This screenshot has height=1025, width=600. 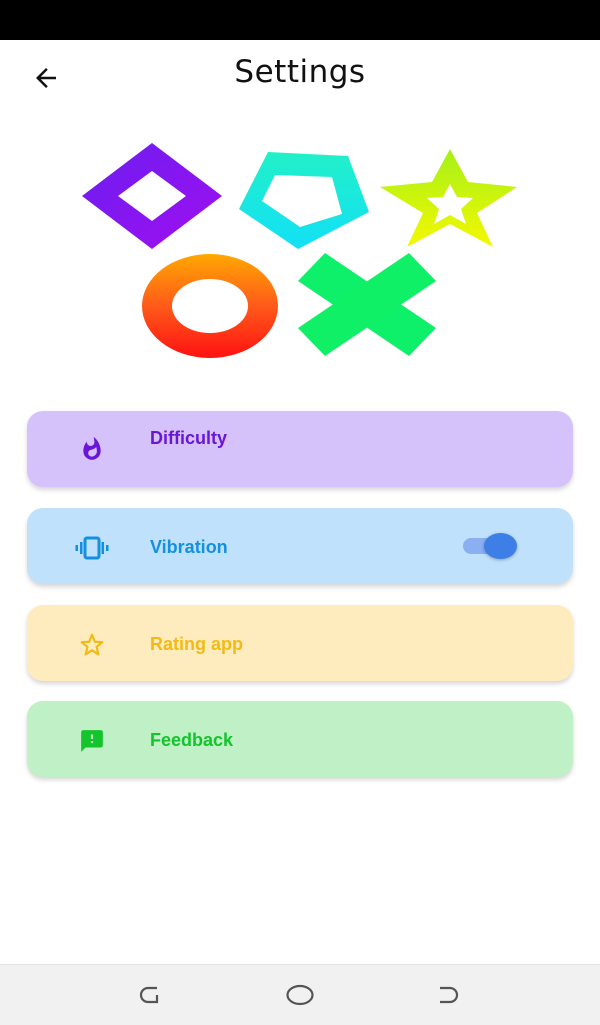 I want to click on feedback-card: Feedback, so click(x=300, y=739).